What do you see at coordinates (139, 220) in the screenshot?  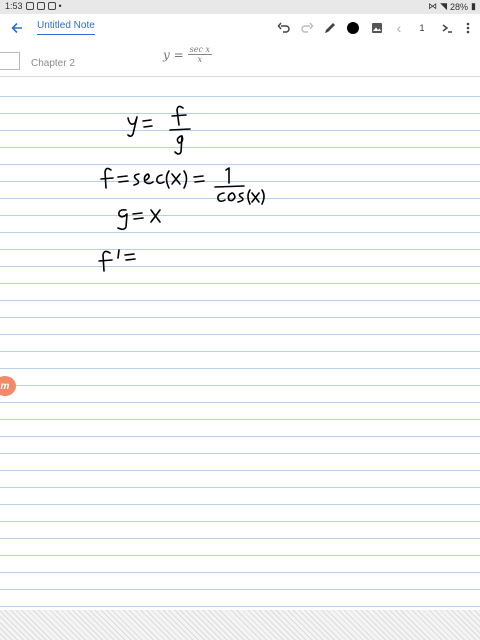 I see `handwriting-line3` at bounding box center [139, 220].